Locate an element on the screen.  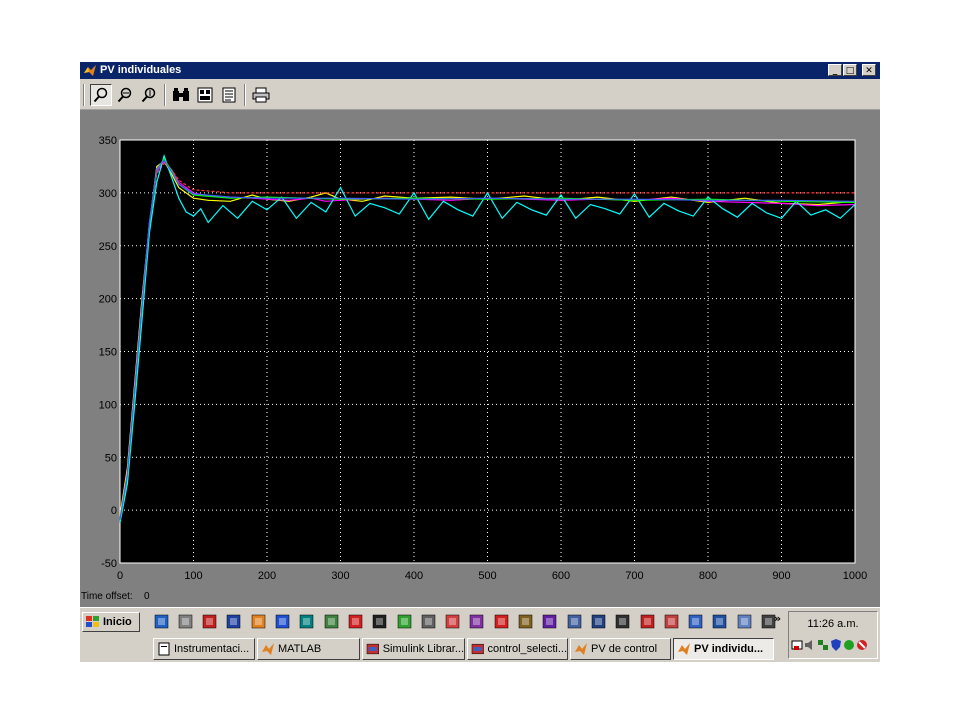
y-tick-label: 250 is located at coordinates (108, 247).